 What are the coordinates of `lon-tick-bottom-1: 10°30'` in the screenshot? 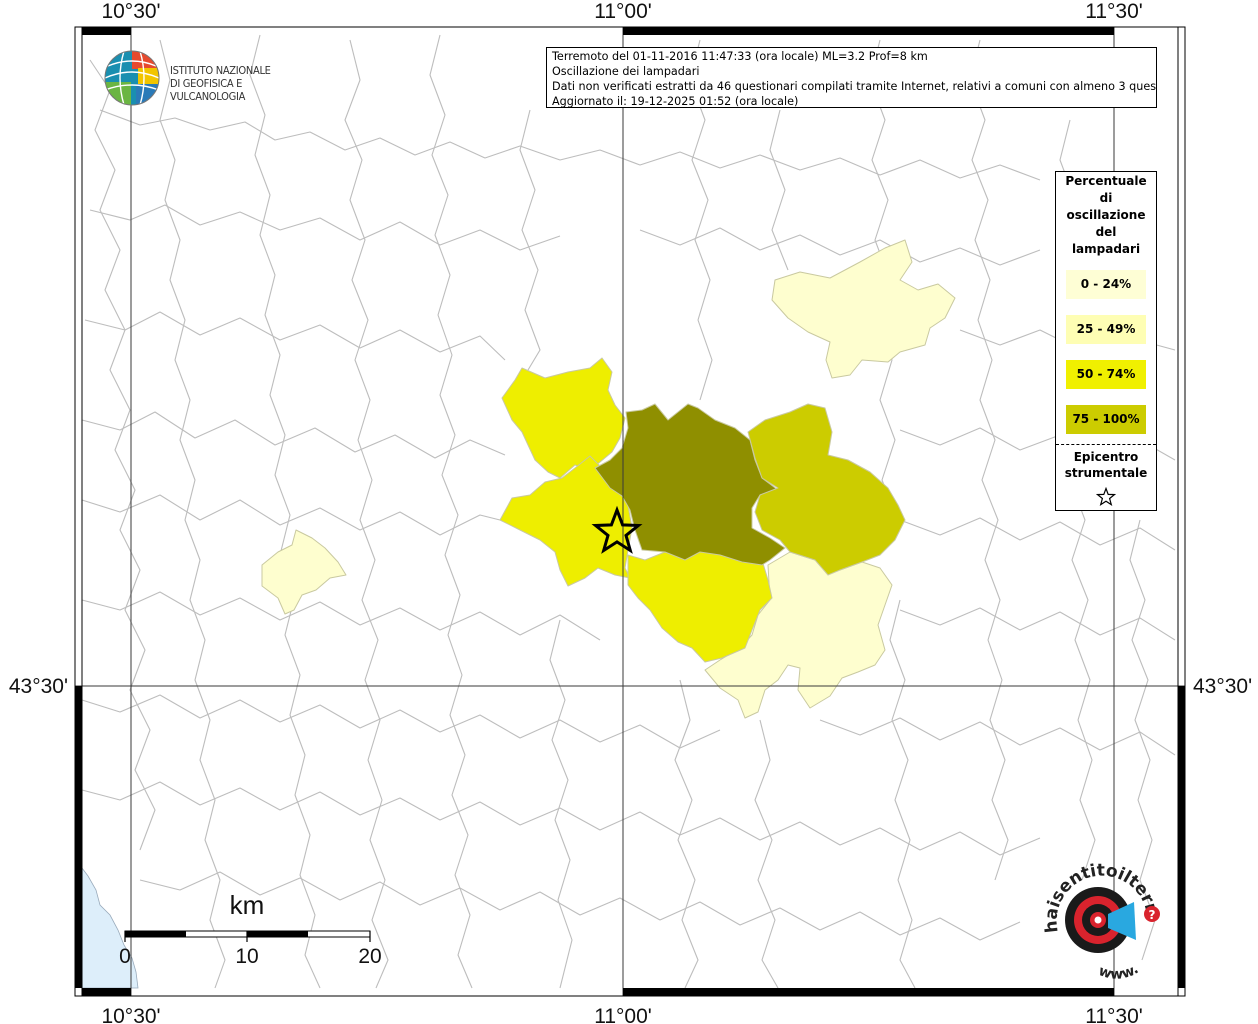 It's located at (130, 1014).